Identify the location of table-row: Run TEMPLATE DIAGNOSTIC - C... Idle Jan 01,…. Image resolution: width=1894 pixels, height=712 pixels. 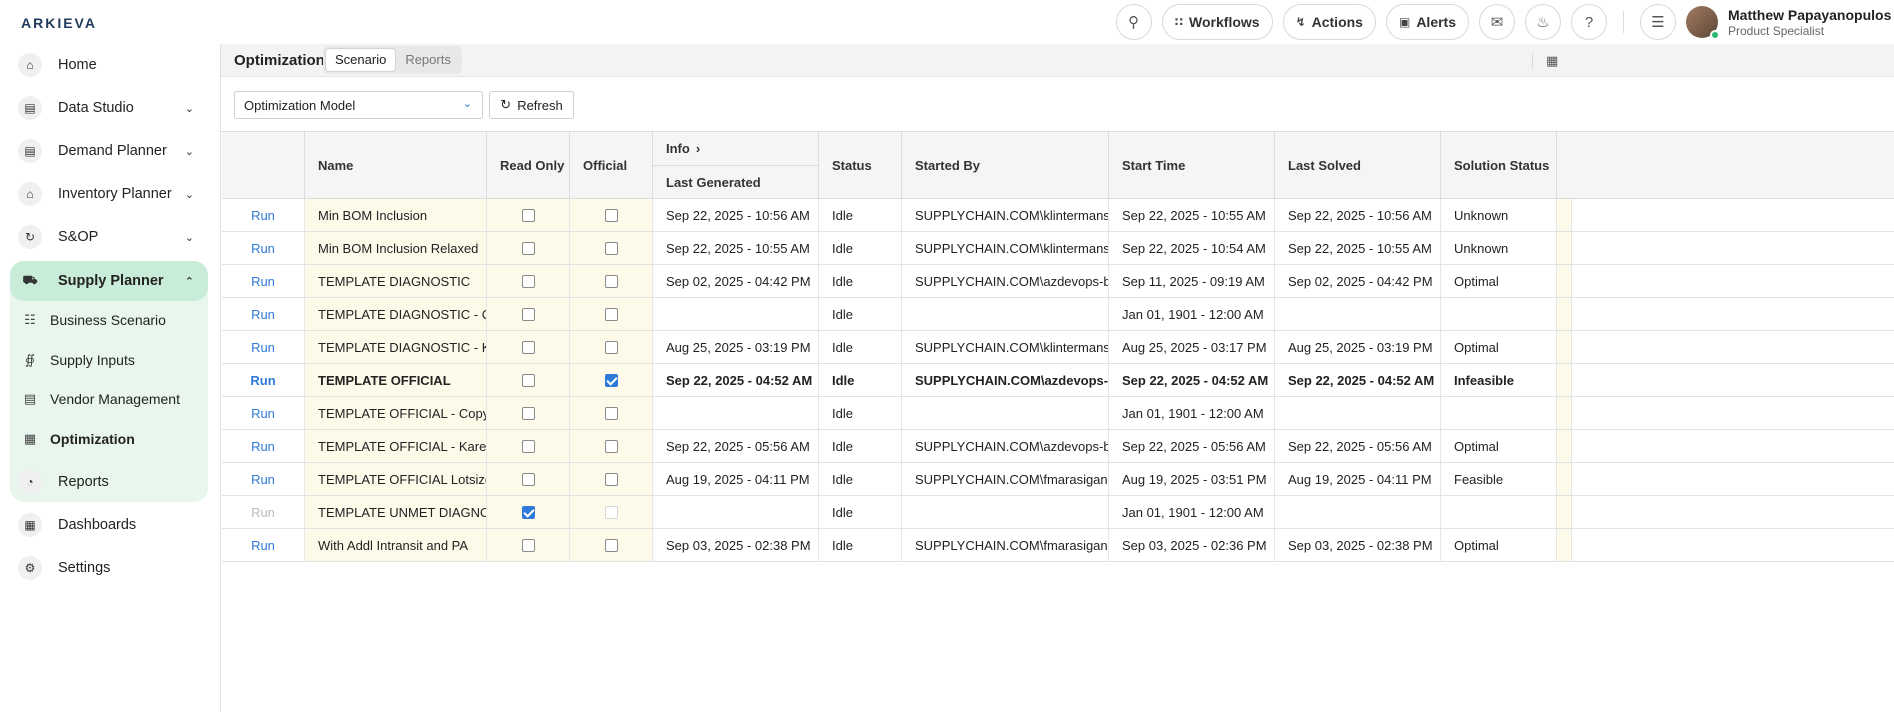
(1058, 314).